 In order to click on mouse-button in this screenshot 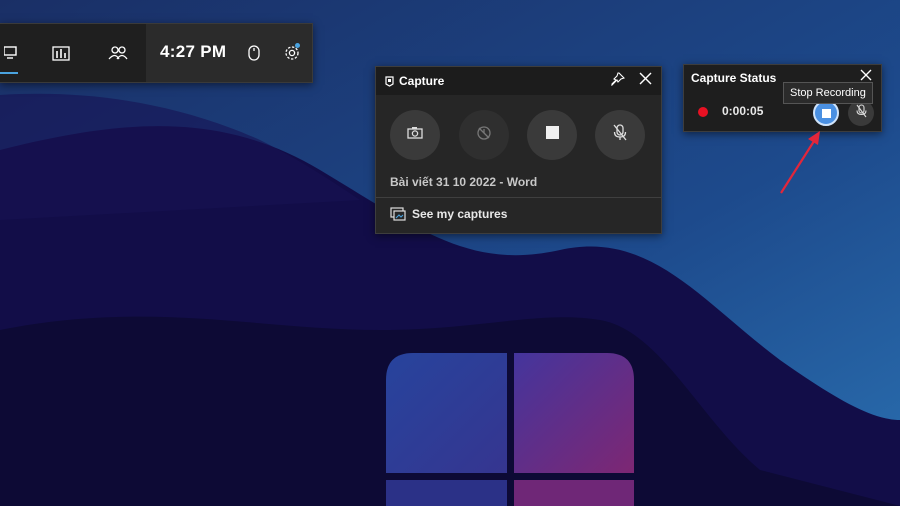, I will do `click(254, 53)`.